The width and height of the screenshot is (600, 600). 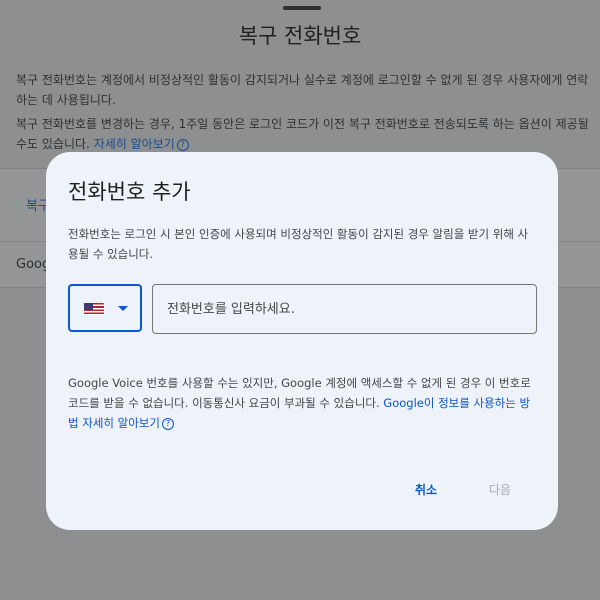 What do you see at coordinates (123, 308) in the screenshot?
I see `dropdown-arrow-icon` at bounding box center [123, 308].